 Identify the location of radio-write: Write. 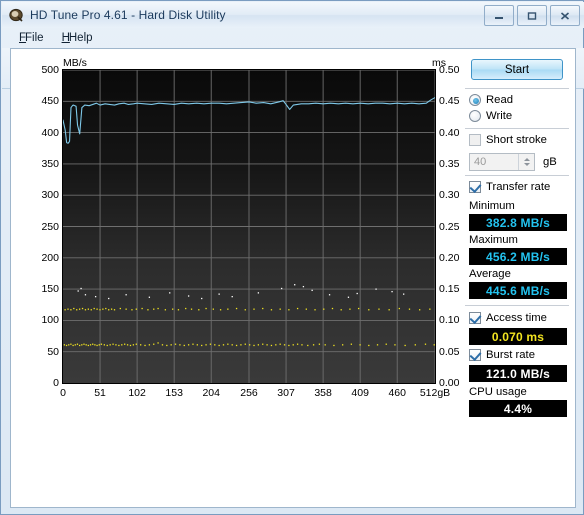
(490, 116).